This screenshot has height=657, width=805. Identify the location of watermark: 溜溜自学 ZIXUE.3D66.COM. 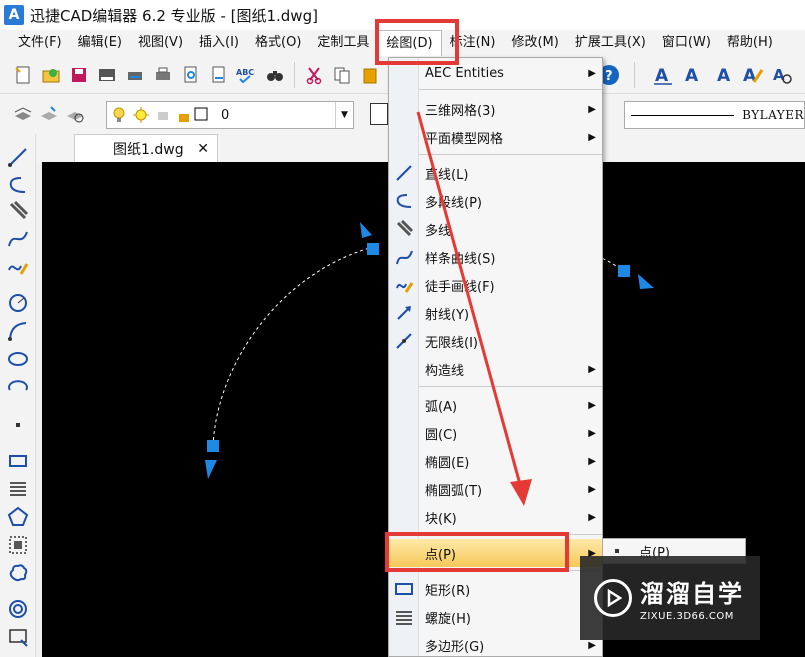
(670, 598).